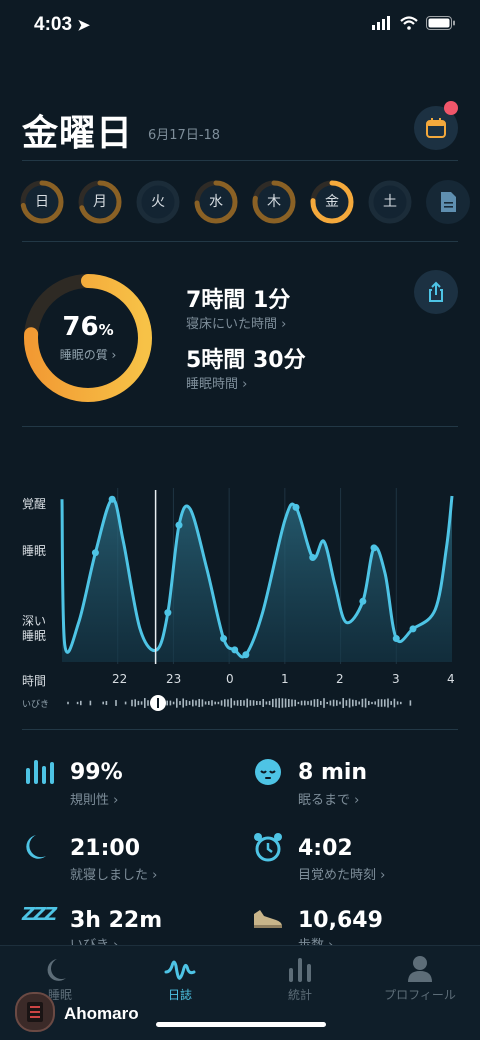 This screenshot has width=480, height=1040. What do you see at coordinates (315, 939) in the screenshot?
I see `steps-label: 歩数 ›` at bounding box center [315, 939].